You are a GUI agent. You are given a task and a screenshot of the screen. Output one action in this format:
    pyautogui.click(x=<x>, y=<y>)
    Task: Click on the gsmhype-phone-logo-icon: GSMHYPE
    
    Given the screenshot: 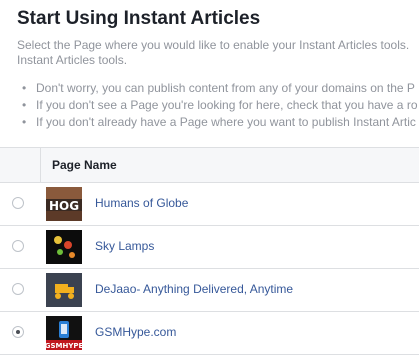 What is the action you would take?
    pyautogui.click(x=64, y=333)
    